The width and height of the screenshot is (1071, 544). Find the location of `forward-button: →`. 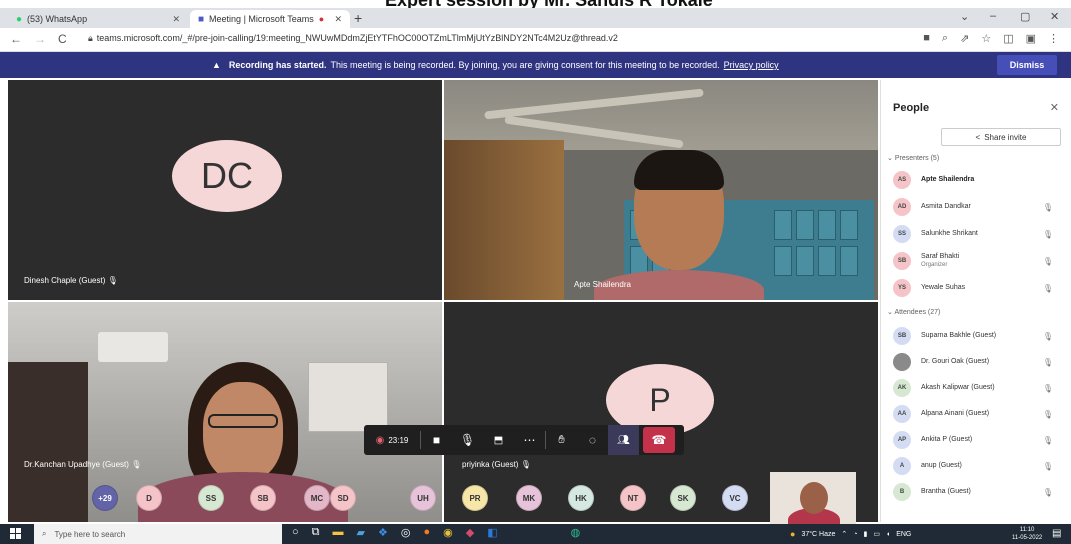

forward-button: → is located at coordinates (40, 39).